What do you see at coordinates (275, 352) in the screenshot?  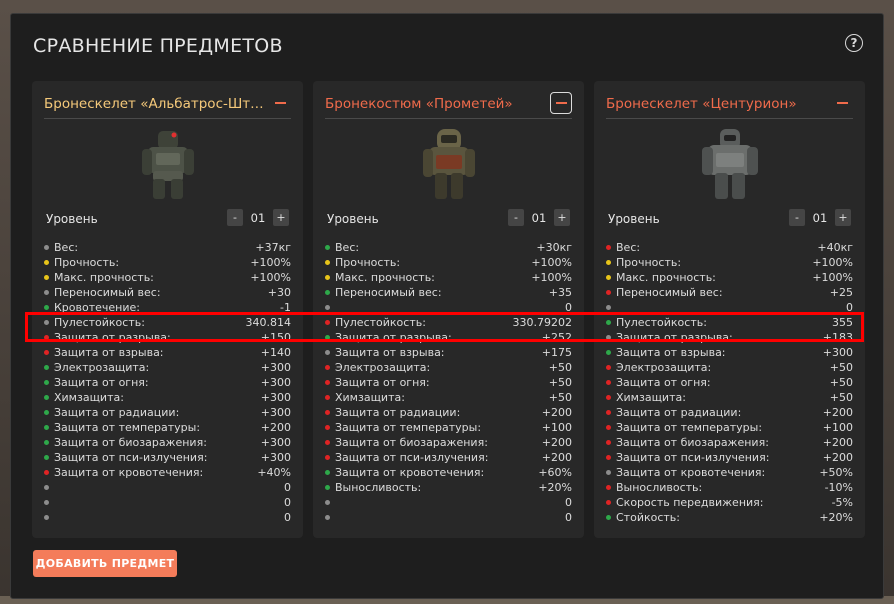 I see `stat-value: +140` at bounding box center [275, 352].